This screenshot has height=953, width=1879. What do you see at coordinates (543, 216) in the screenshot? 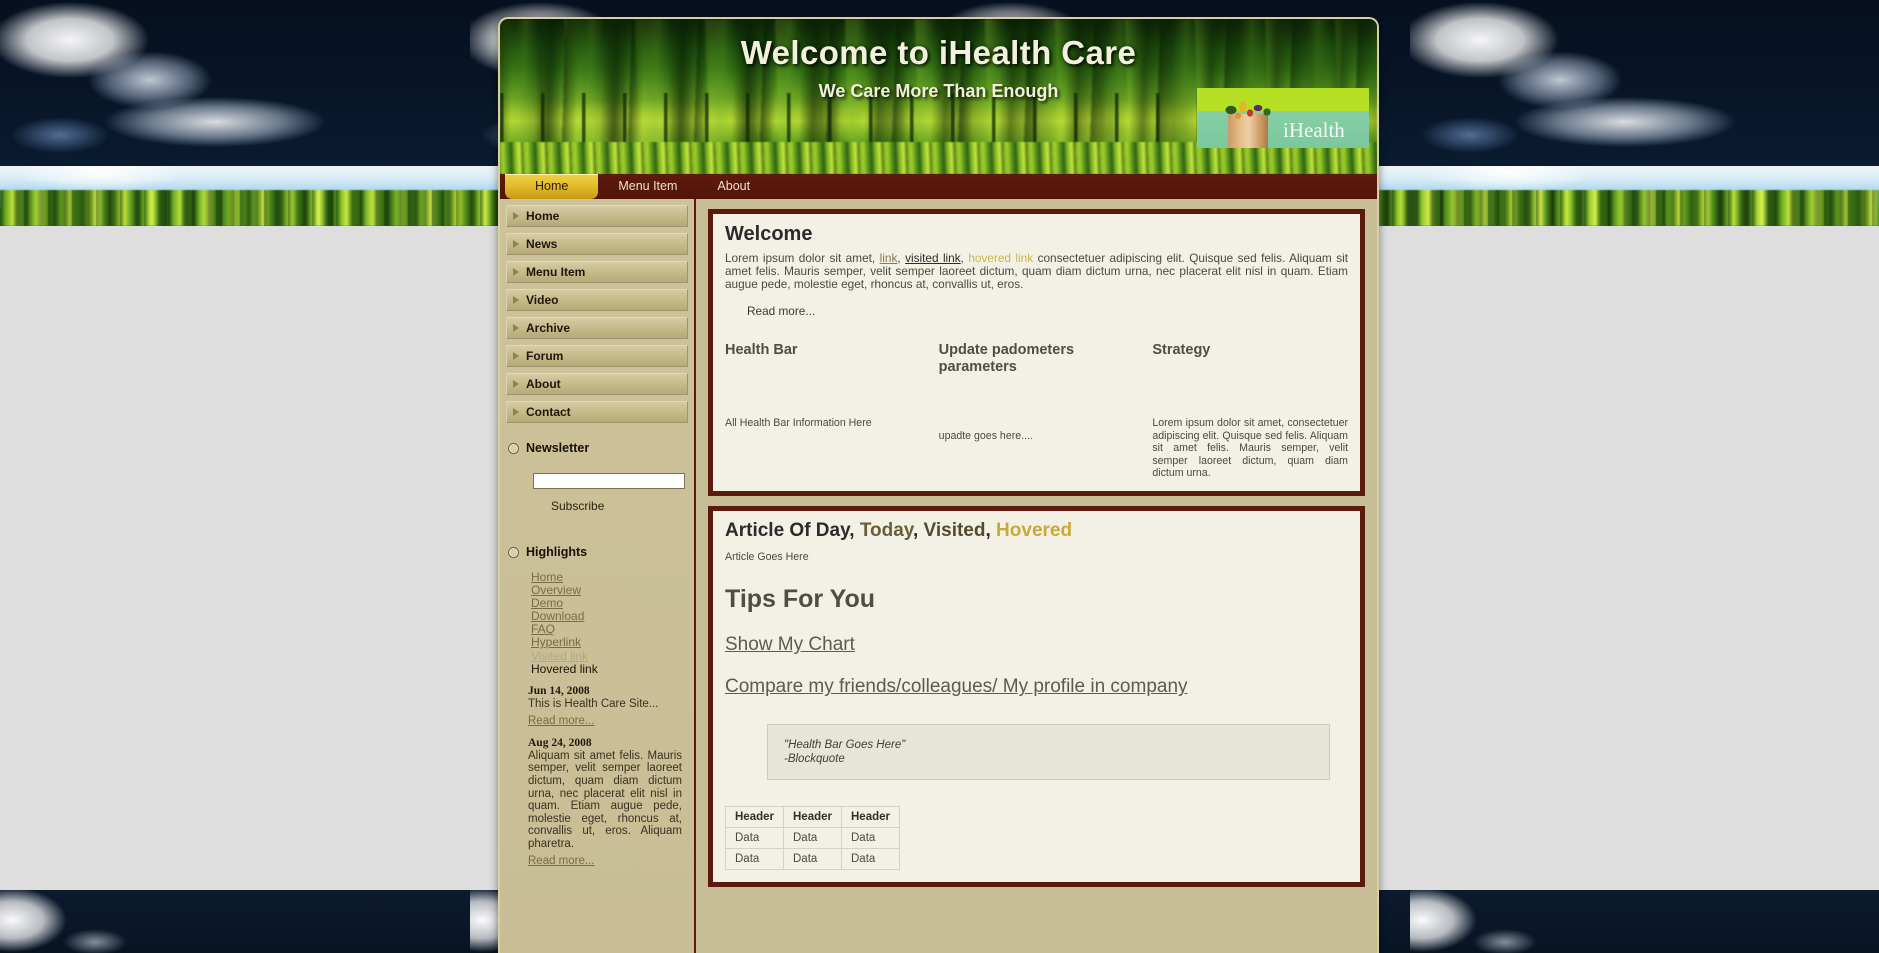
I see `sidebar-item-label: Home` at bounding box center [543, 216].